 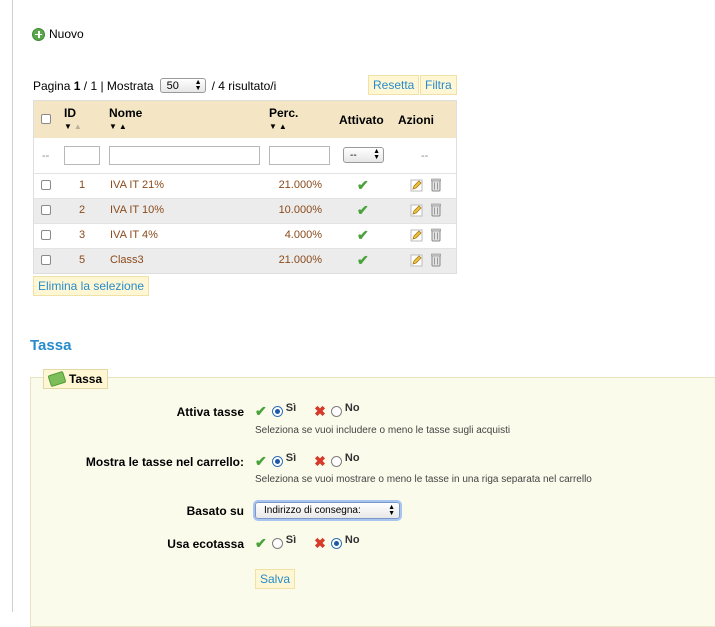 I want to click on table-row: 2 IVA IT 10% 10.000% ✔, so click(x=245, y=211).